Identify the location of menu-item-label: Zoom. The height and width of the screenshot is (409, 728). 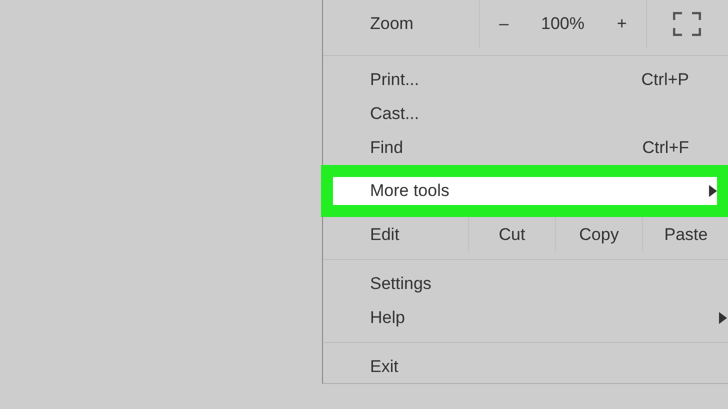
(392, 24).